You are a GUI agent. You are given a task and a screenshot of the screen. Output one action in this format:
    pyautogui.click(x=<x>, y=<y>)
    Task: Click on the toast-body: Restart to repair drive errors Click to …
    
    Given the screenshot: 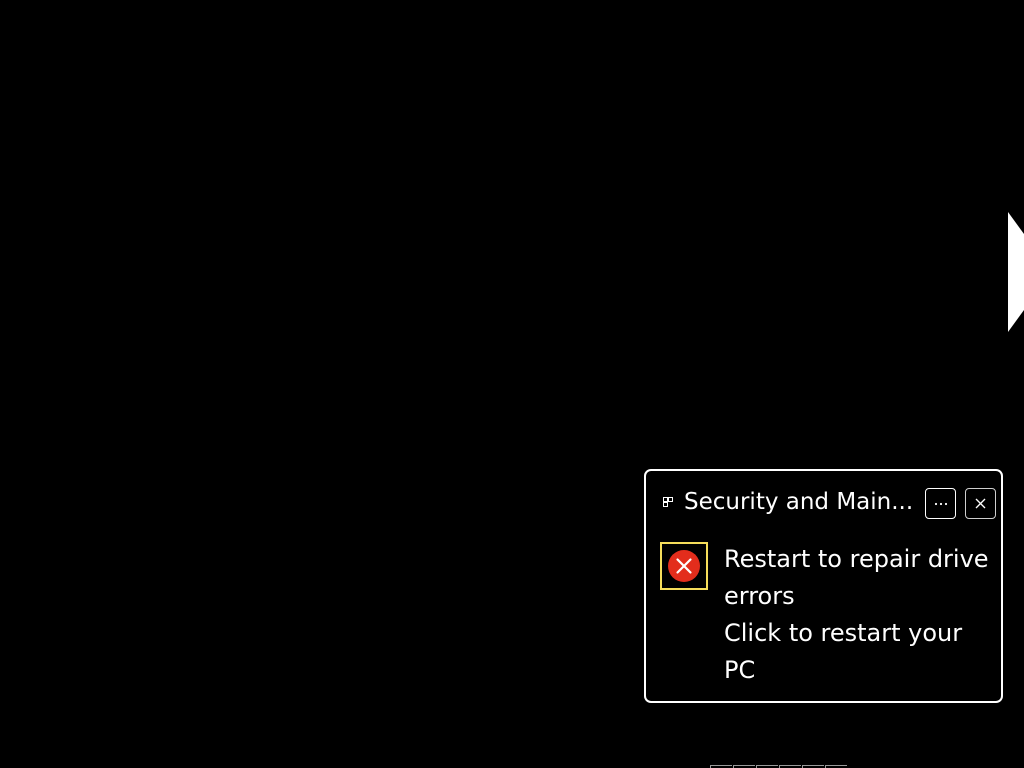 What is the action you would take?
    pyautogui.click(x=860, y=615)
    